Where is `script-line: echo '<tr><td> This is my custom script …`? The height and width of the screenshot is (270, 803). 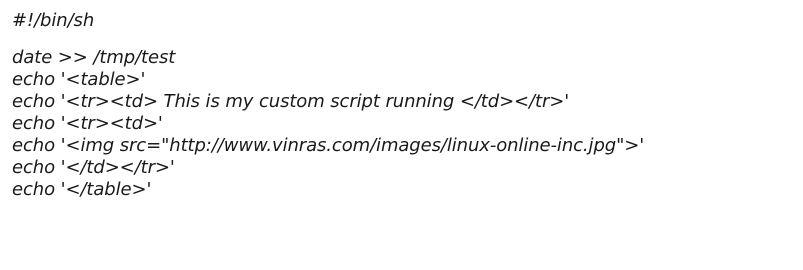
script-line: echo '<tr><td> This is my custom script … is located at coordinates (291, 101).